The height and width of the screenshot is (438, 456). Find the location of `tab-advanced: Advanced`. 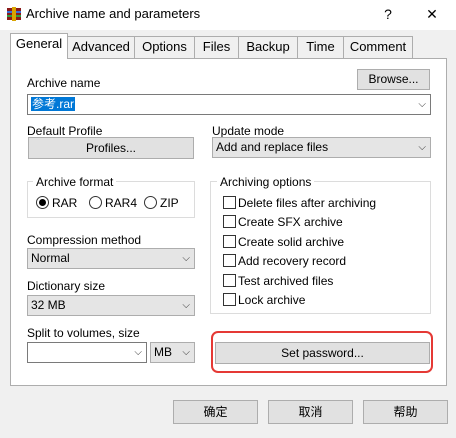

tab-advanced: Advanced is located at coordinates (101, 47).